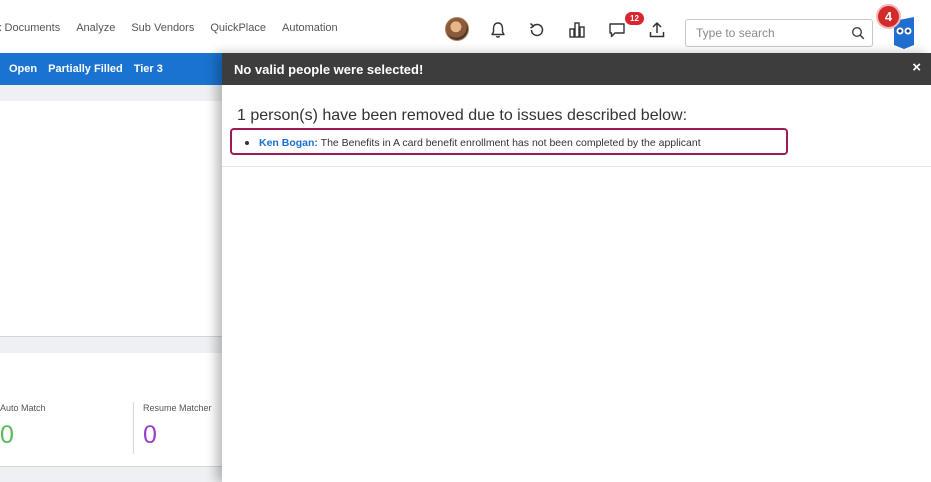 This screenshot has height=482, width=931. Describe the element at coordinates (162, 28) in the screenshot. I see `nav-link-sub-vendors: Sub Vendors` at that location.